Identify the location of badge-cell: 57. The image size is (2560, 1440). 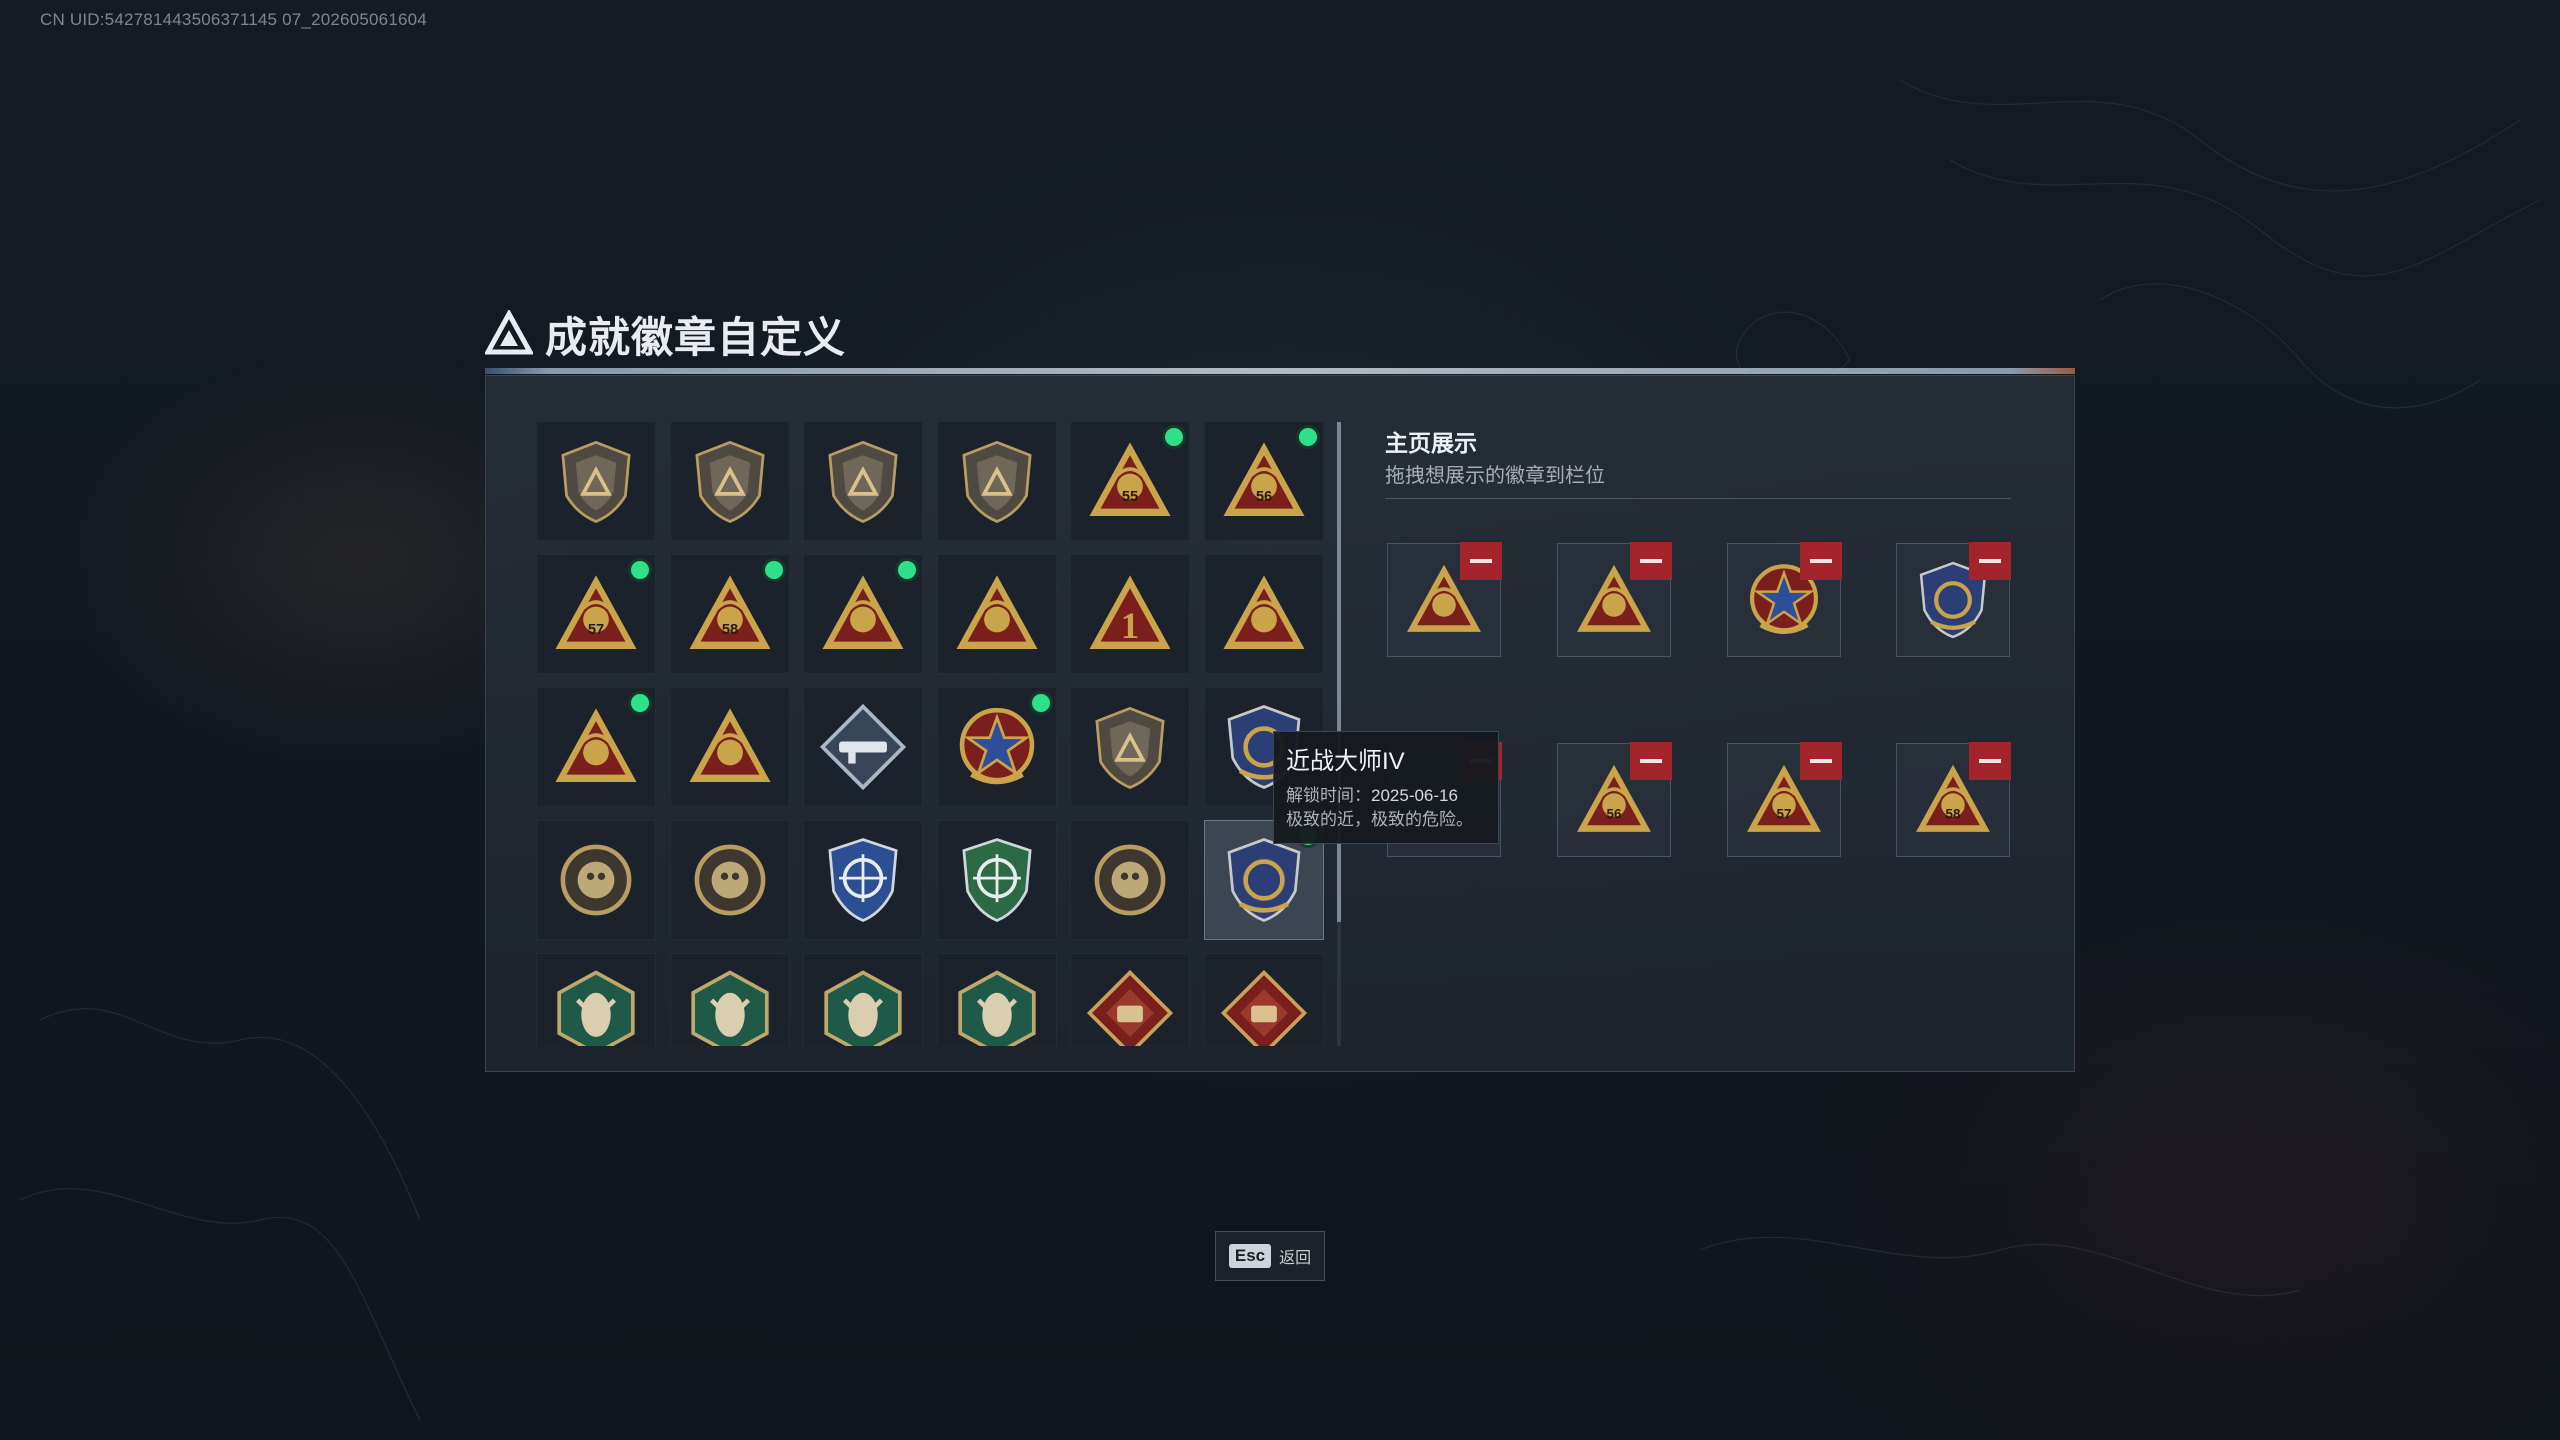
(596, 614).